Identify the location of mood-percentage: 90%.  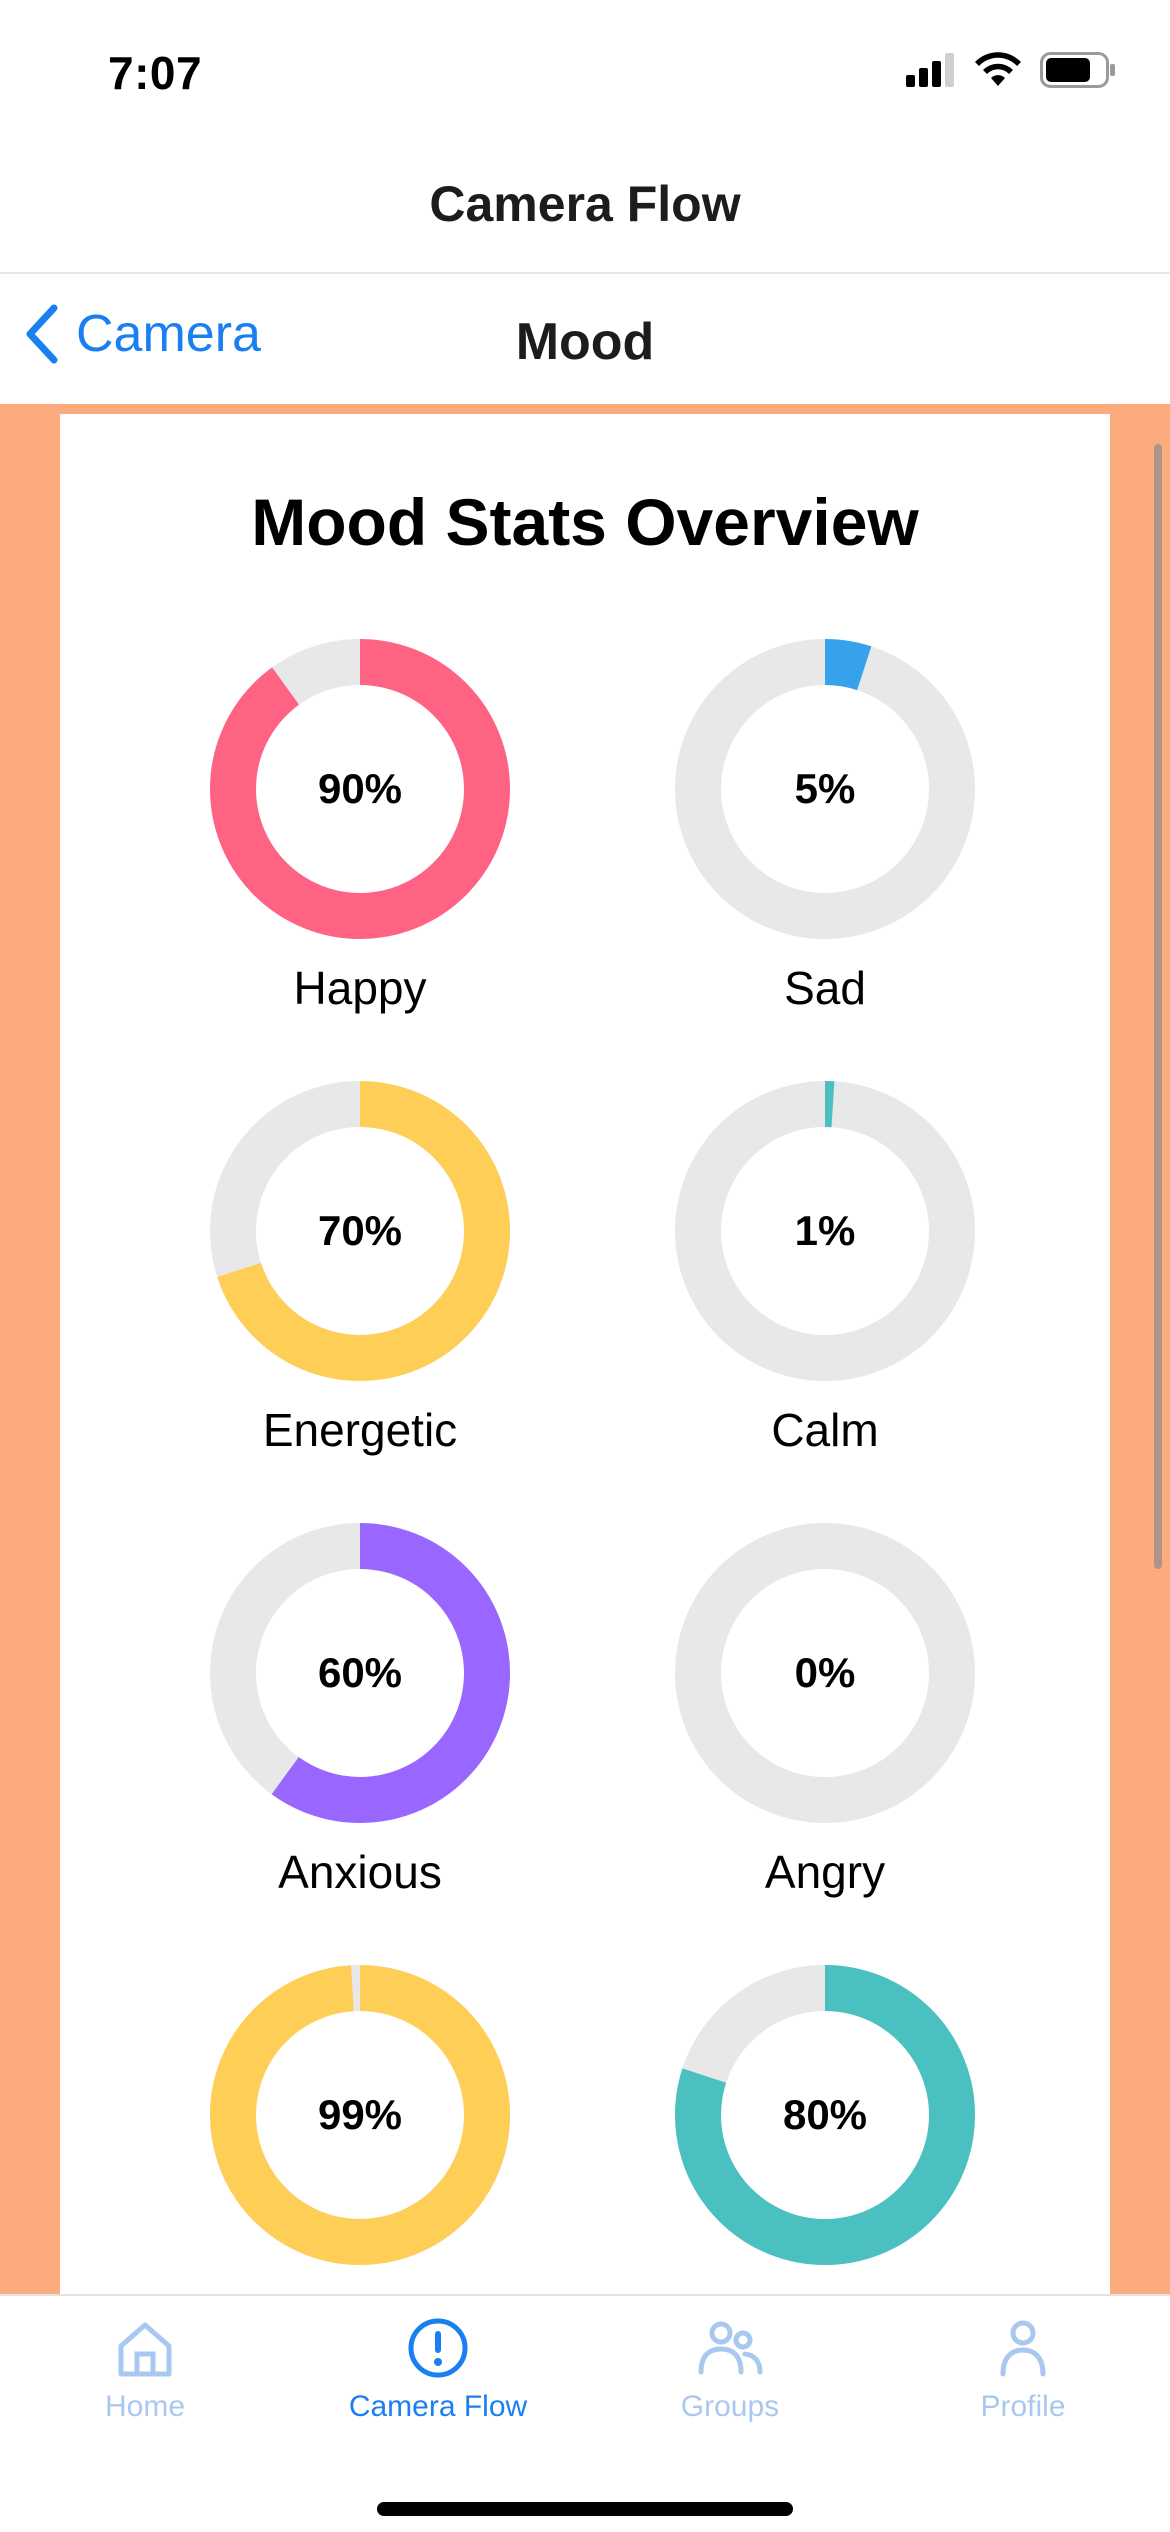
(360, 788).